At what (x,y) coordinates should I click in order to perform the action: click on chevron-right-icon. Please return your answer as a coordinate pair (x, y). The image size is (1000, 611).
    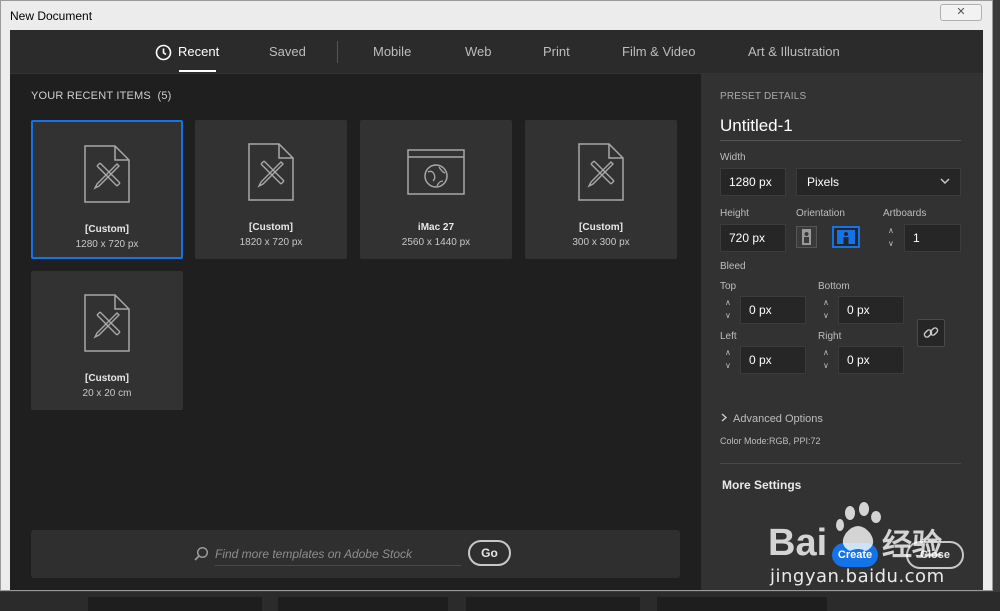
    Looking at the image, I should click on (724, 417).